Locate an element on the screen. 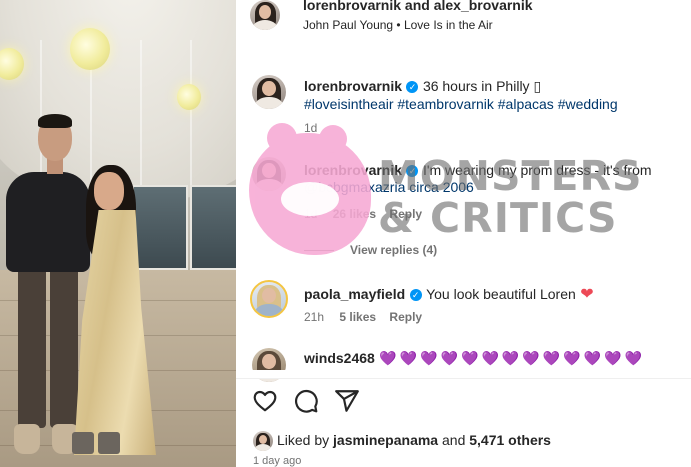 The width and height of the screenshot is (691, 467). caption-username: lorenbrovarnik is located at coordinates (353, 86).